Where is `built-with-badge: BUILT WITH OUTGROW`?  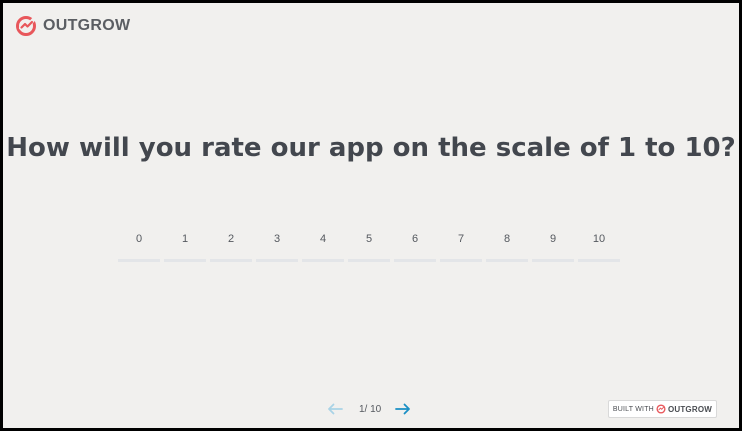
built-with-badge: BUILT WITH OUTGROW is located at coordinates (662, 409).